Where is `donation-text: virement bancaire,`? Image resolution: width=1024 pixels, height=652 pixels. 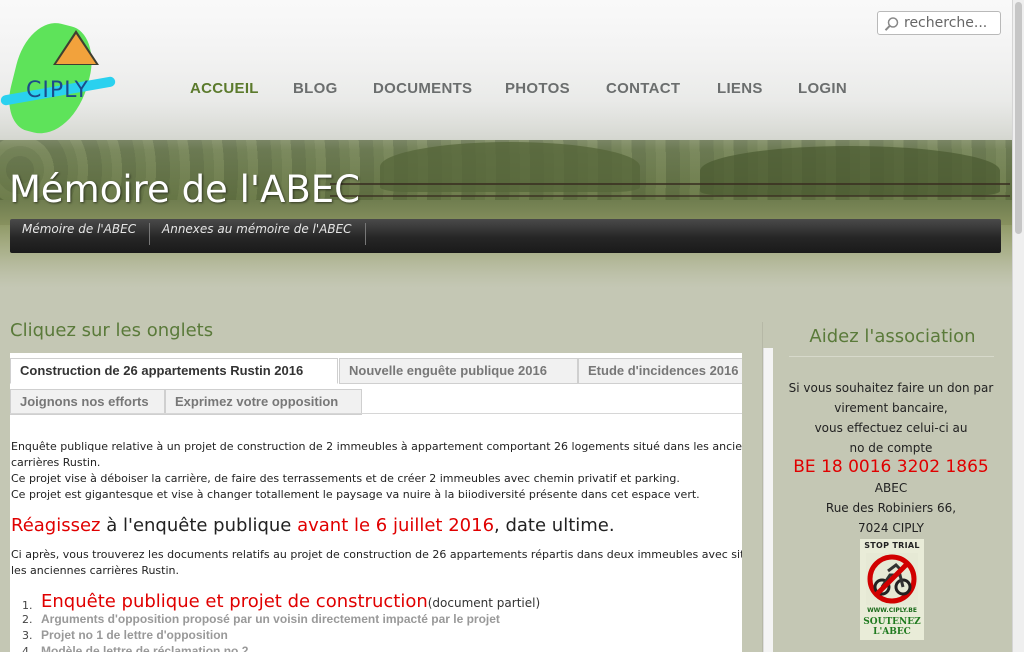
donation-text: virement bancaire, is located at coordinates (891, 408).